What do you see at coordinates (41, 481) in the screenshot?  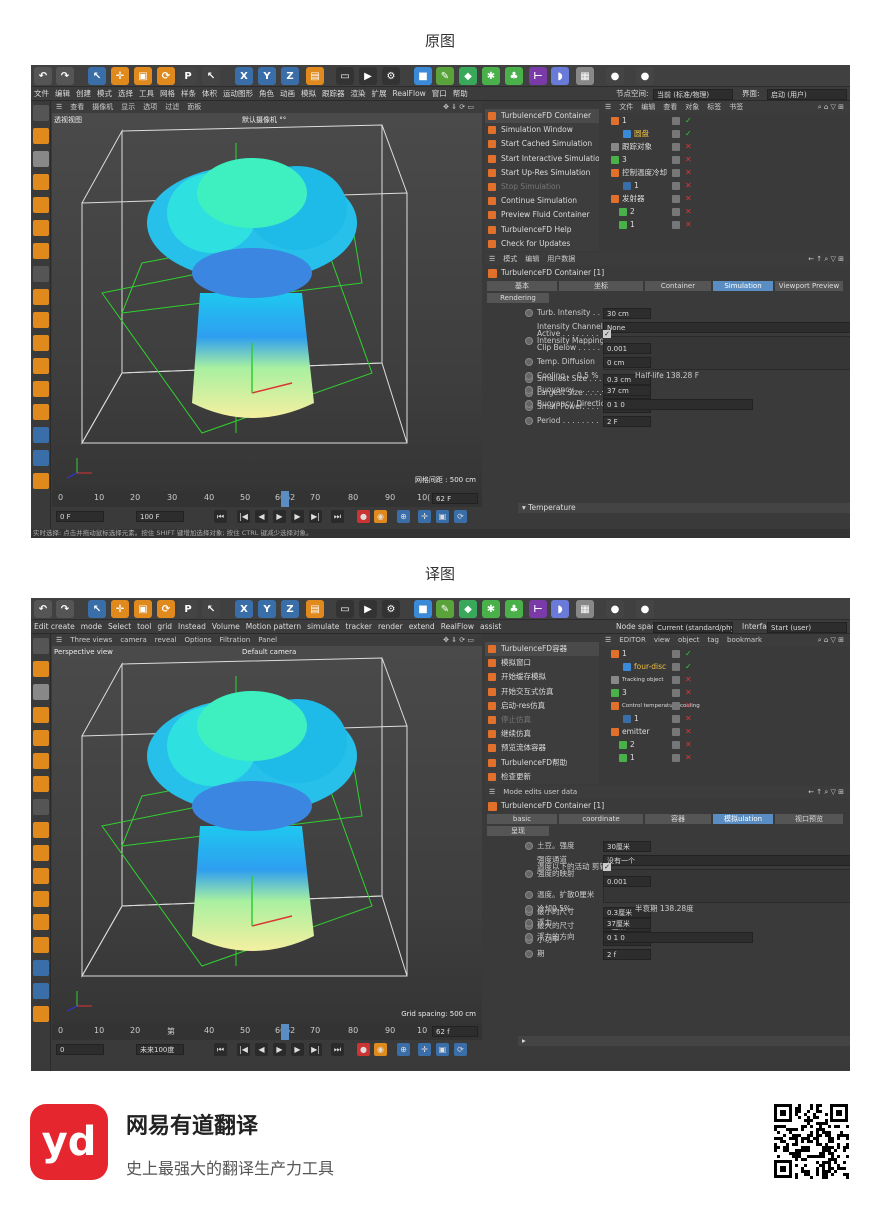 I see `paint-icon` at bounding box center [41, 481].